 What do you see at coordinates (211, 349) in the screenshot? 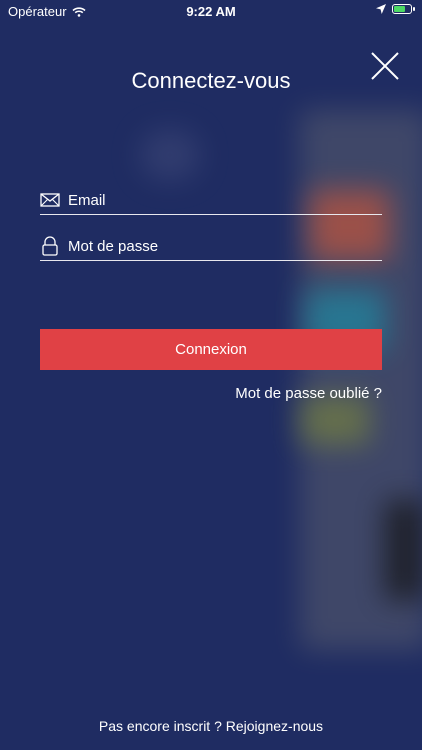
I see `login-button: Connexion` at bounding box center [211, 349].